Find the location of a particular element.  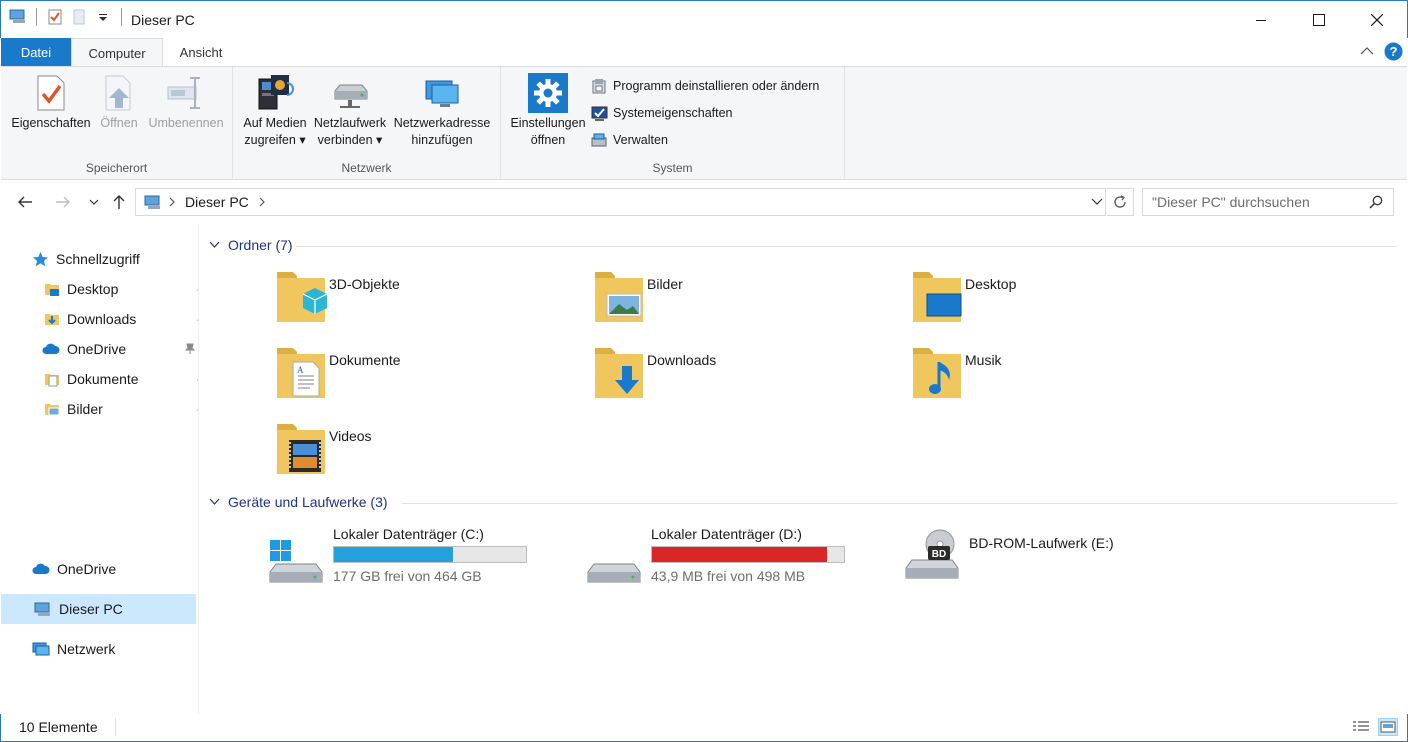

nav-pinned-downloads: Downloads is located at coordinates (126, 319).